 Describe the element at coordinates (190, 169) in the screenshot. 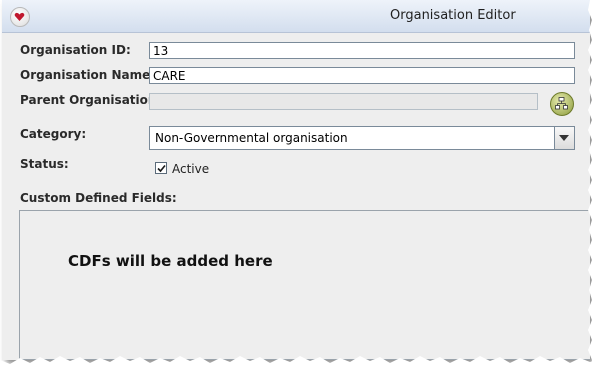

I see `active-checkbox-label: Active` at that location.